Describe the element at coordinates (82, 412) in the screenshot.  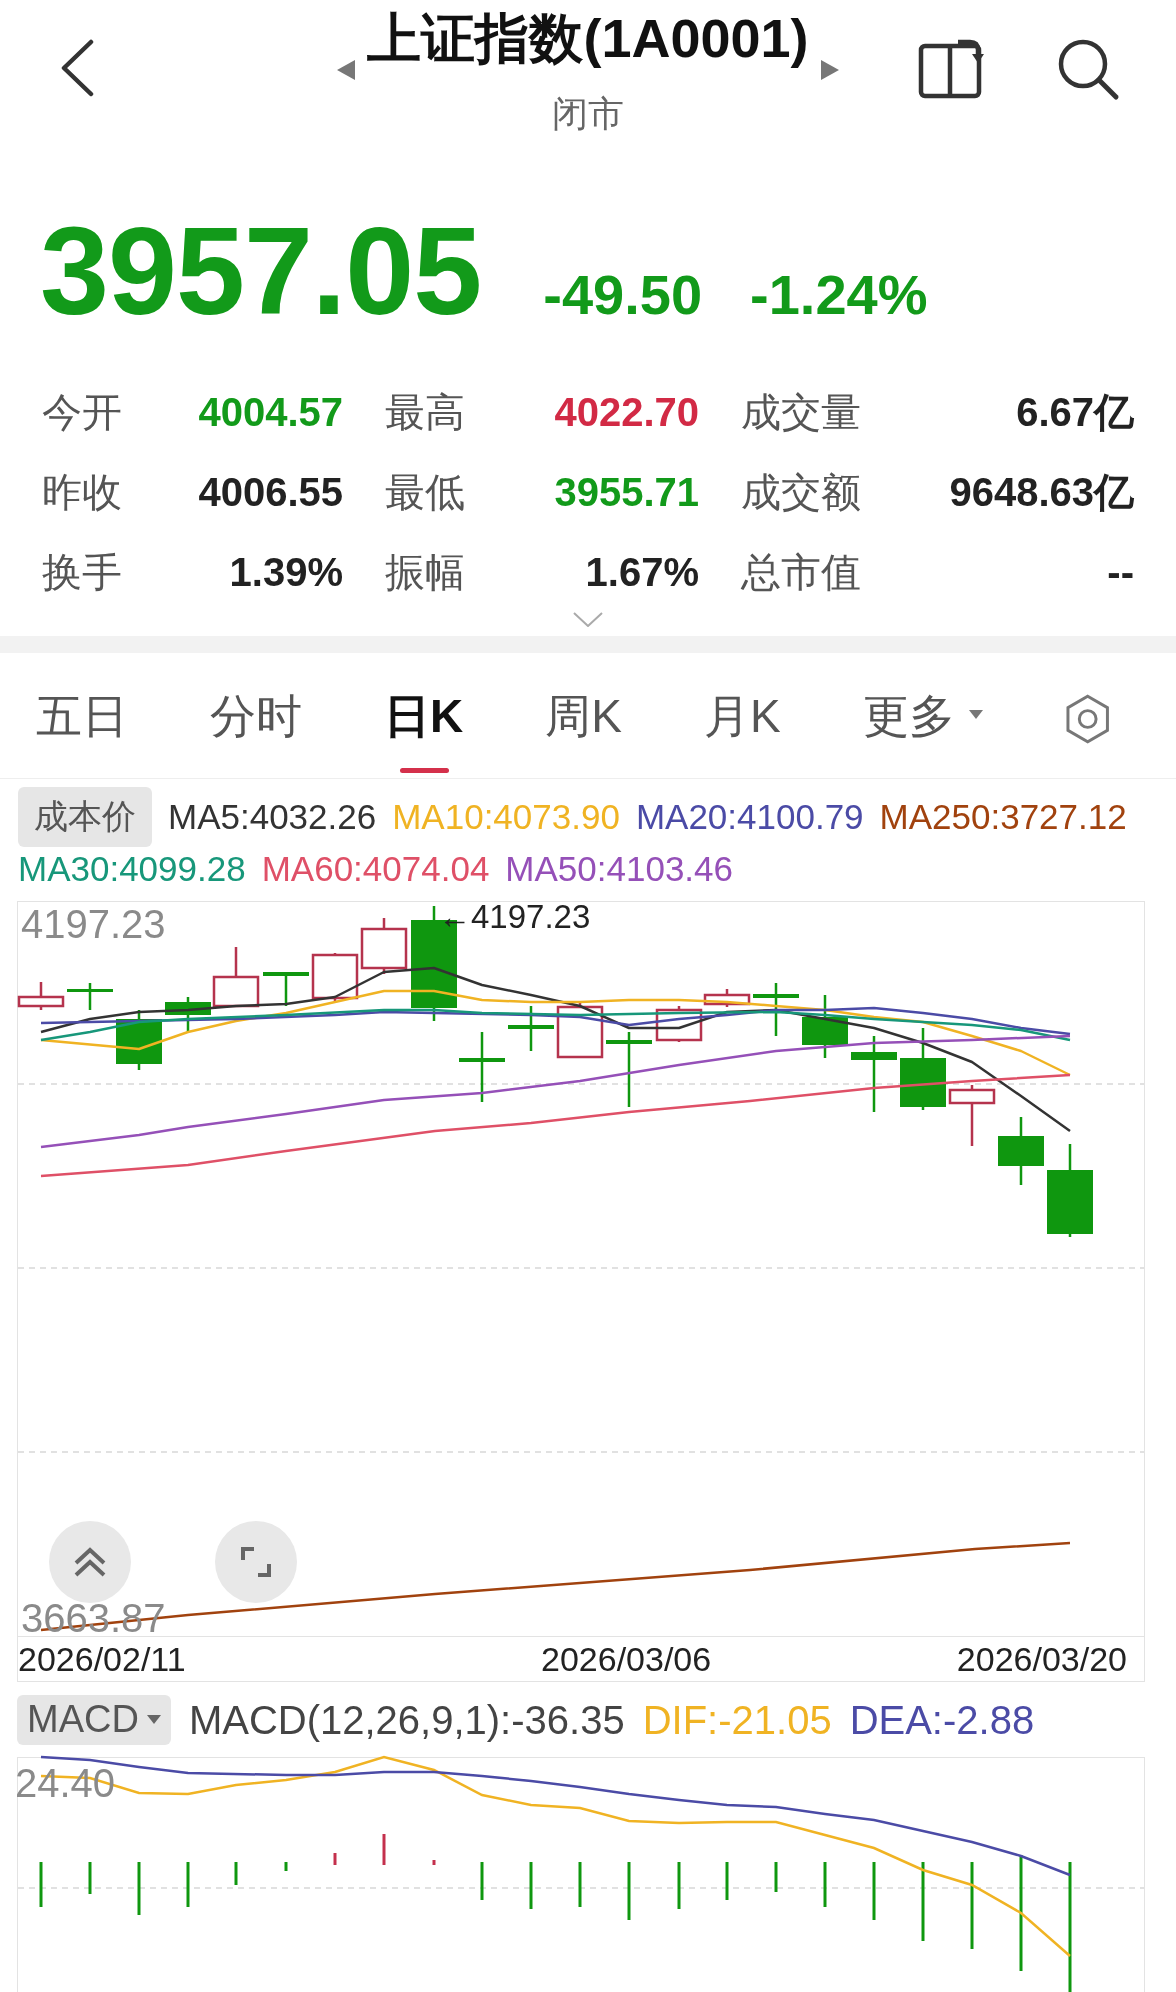
I see `stat-label: 今开` at that location.